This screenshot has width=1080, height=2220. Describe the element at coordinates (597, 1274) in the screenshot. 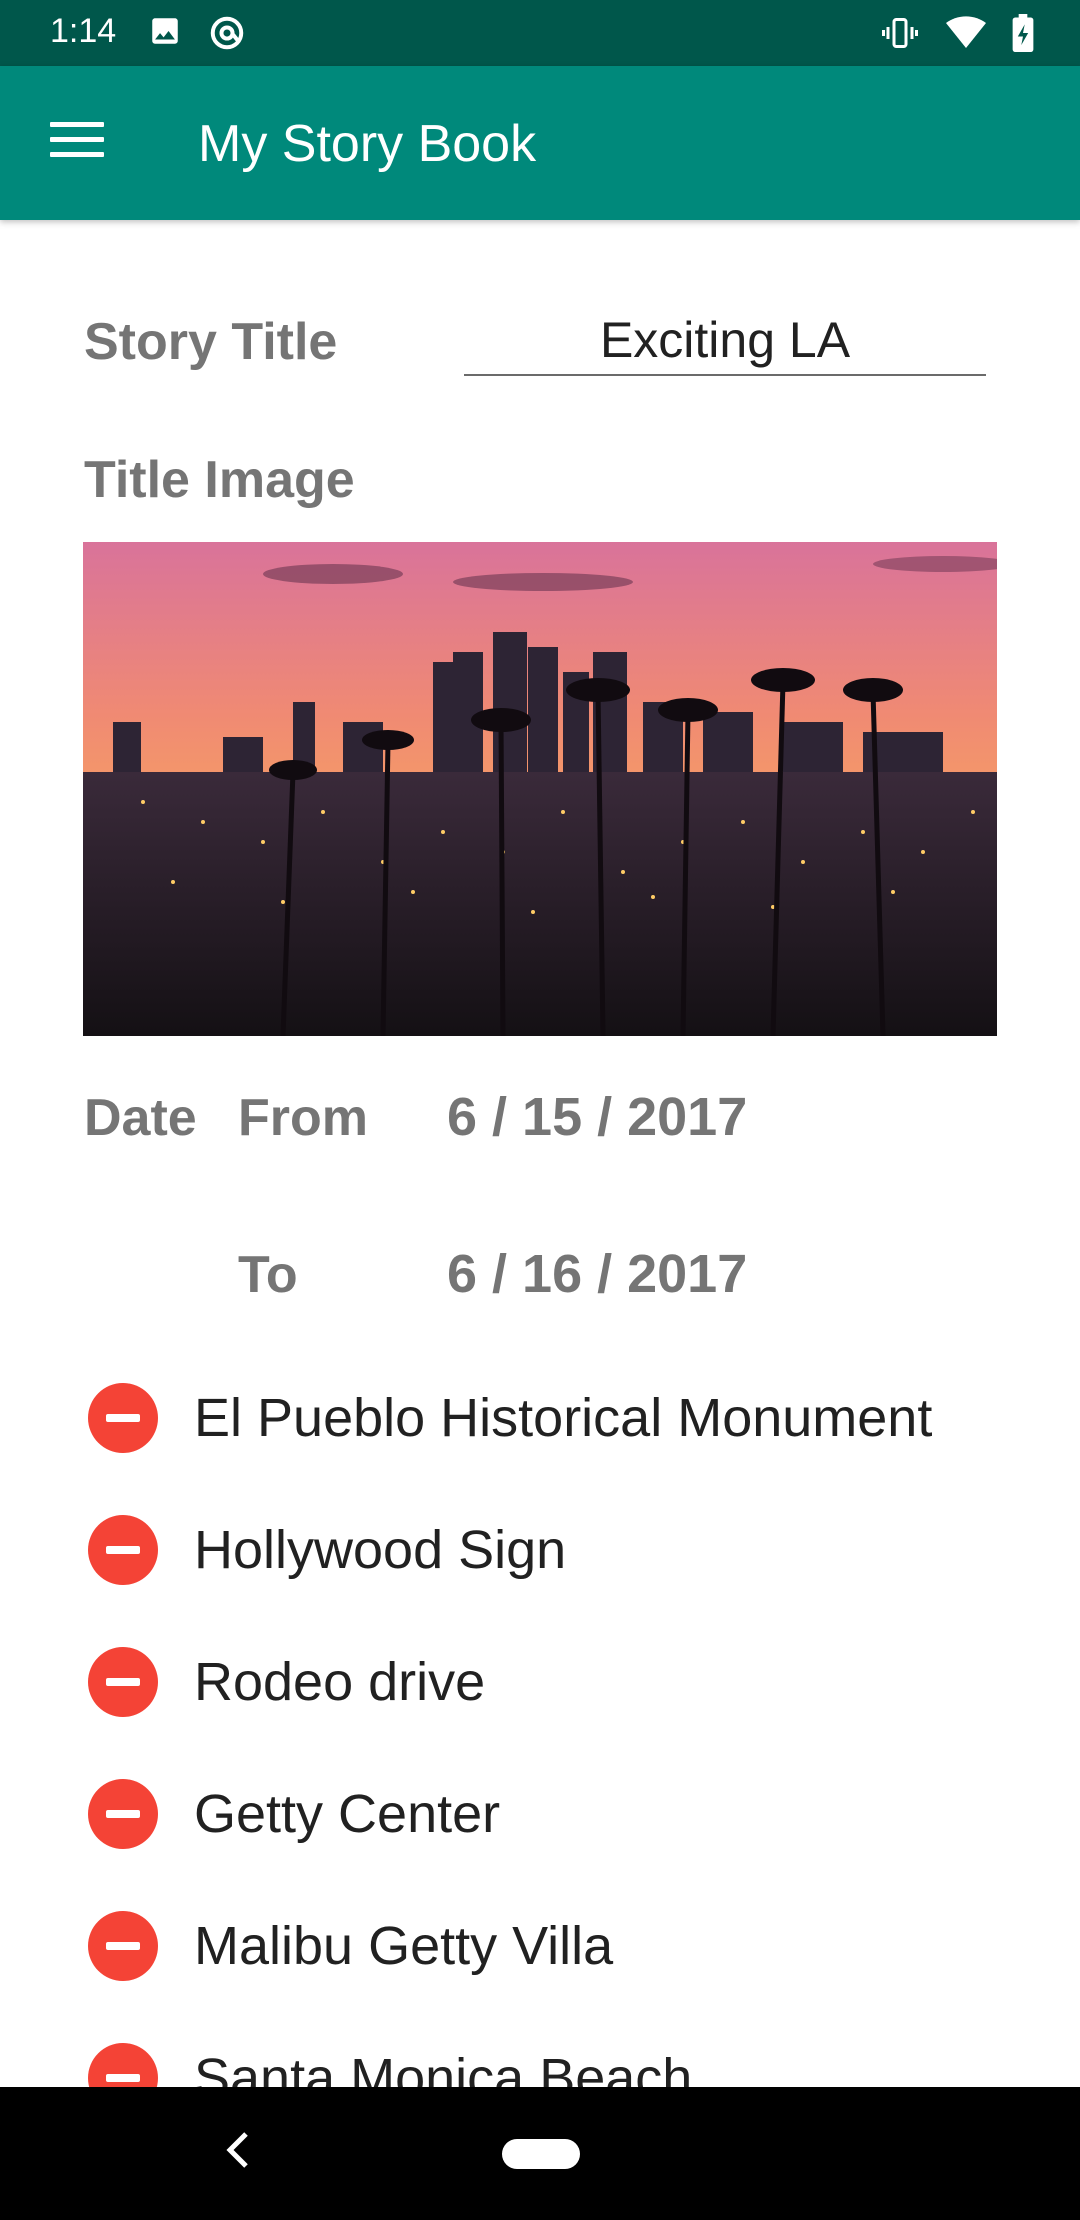

I see `to-date-value: 6 / 16 / 2017` at that location.